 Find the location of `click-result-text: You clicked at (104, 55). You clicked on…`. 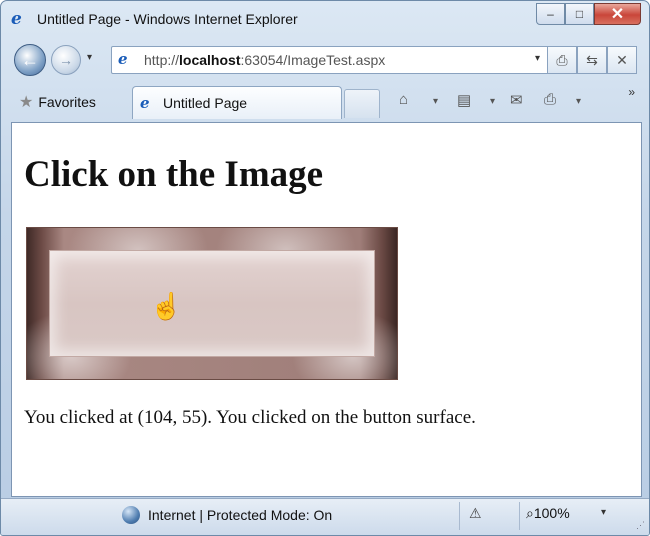

click-result-text: You clicked at (104, 55). You clicked on… is located at coordinates (250, 417).